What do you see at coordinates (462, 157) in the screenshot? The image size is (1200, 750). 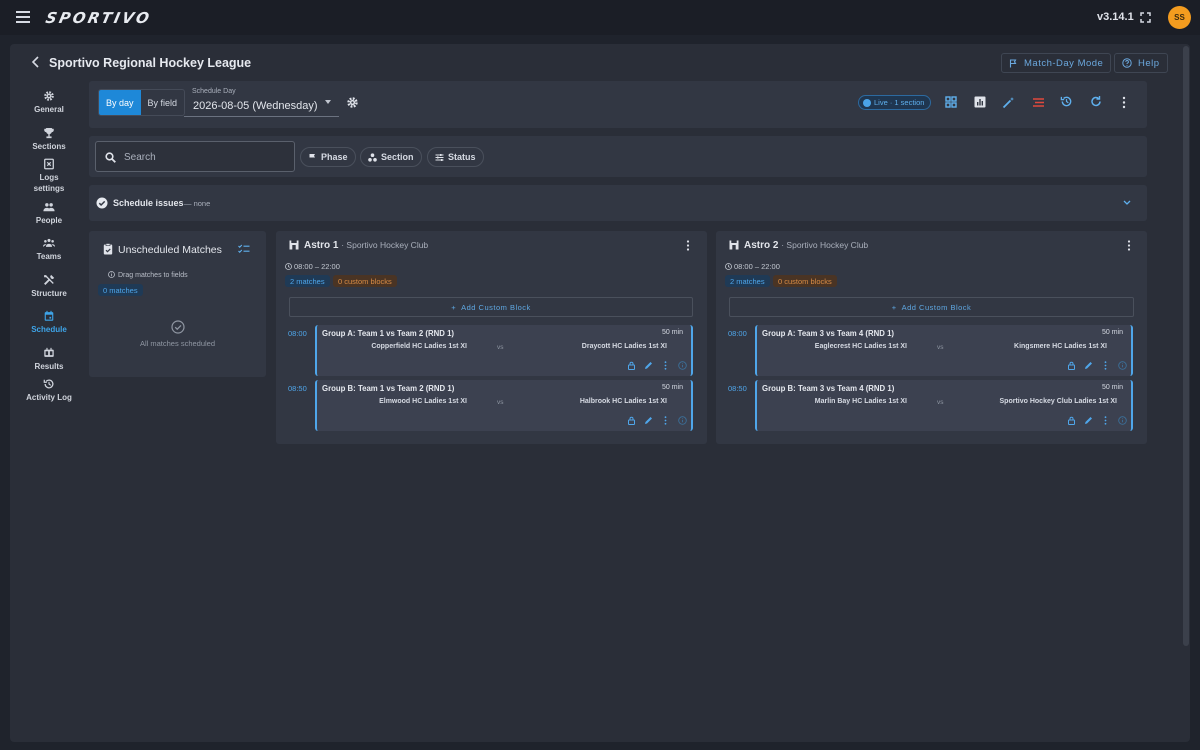 I see `status-filter-label: Status` at bounding box center [462, 157].